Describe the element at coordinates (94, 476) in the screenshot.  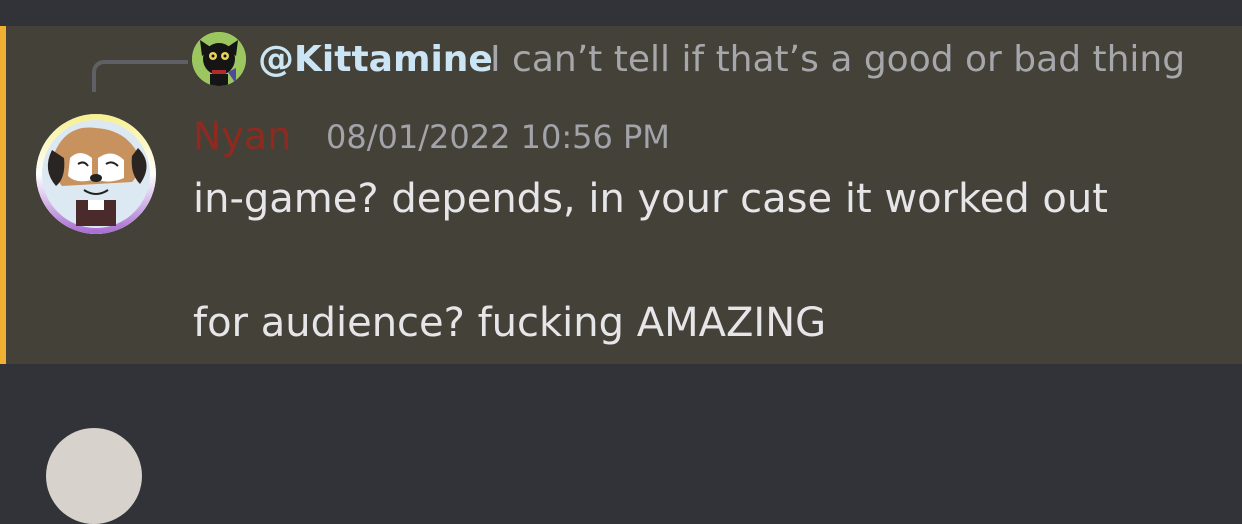
I see `next-message-avatar` at that location.